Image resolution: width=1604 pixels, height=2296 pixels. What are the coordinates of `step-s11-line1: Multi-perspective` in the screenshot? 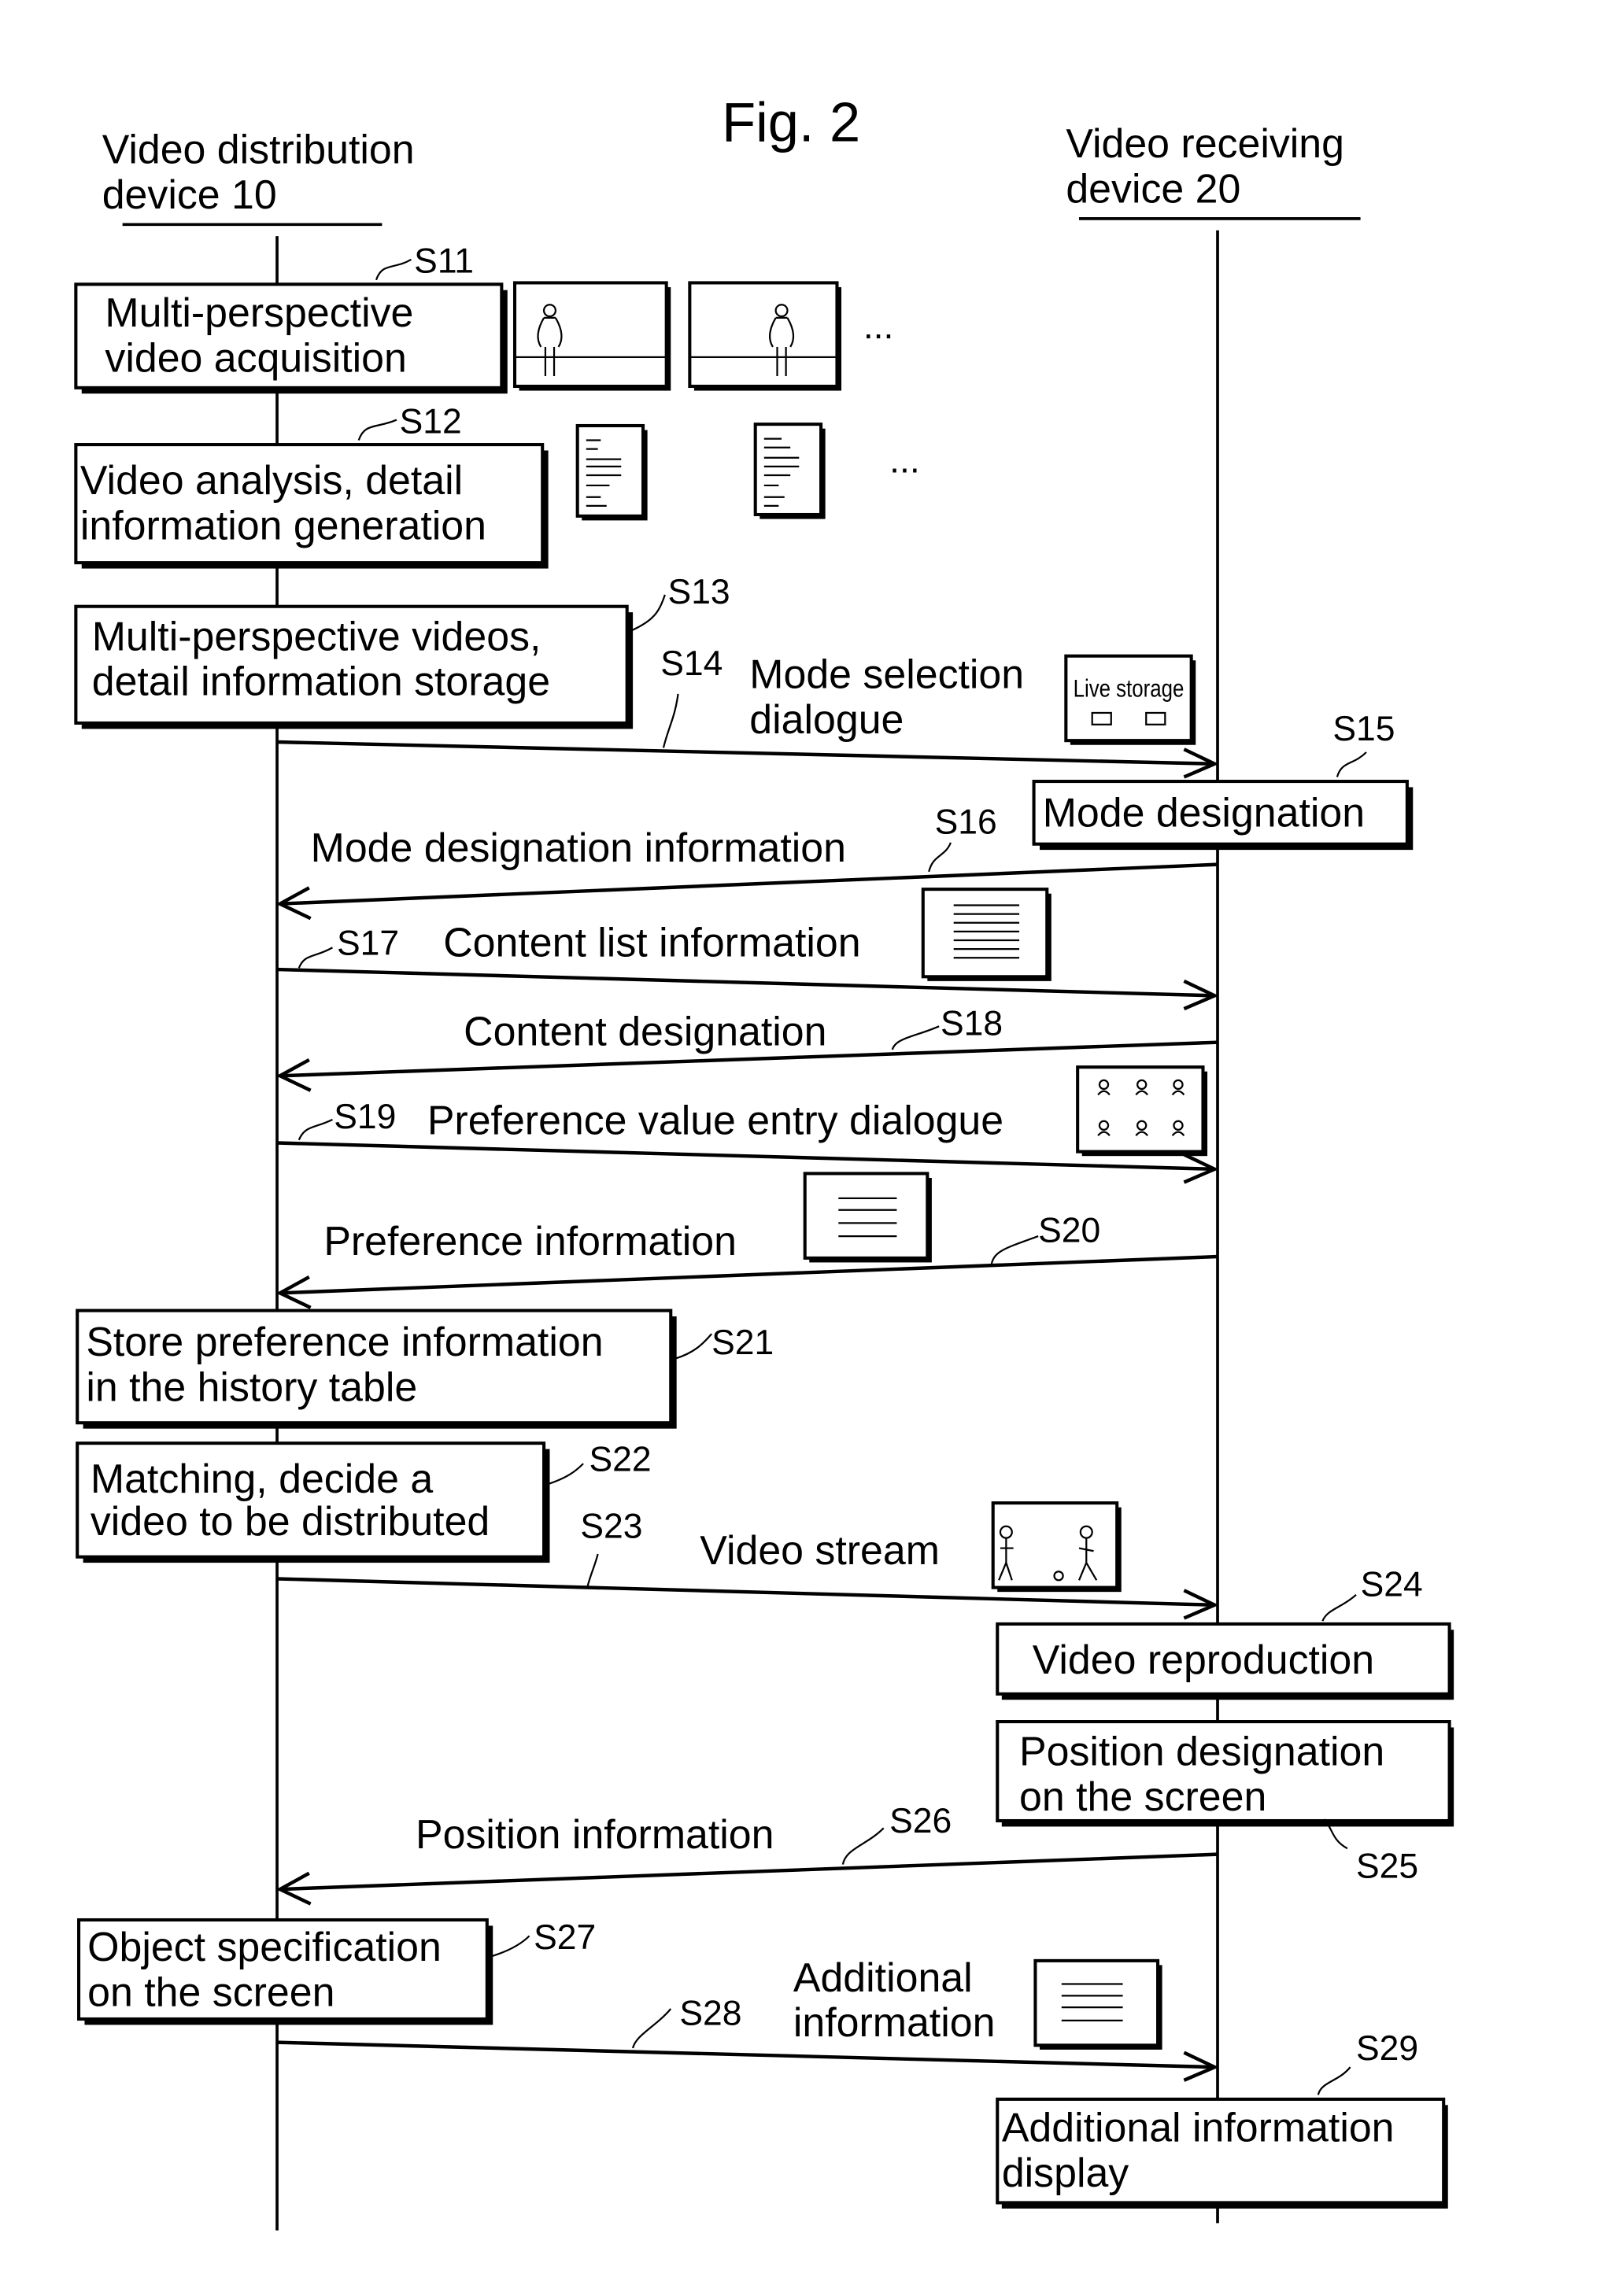 It's located at (259, 312).